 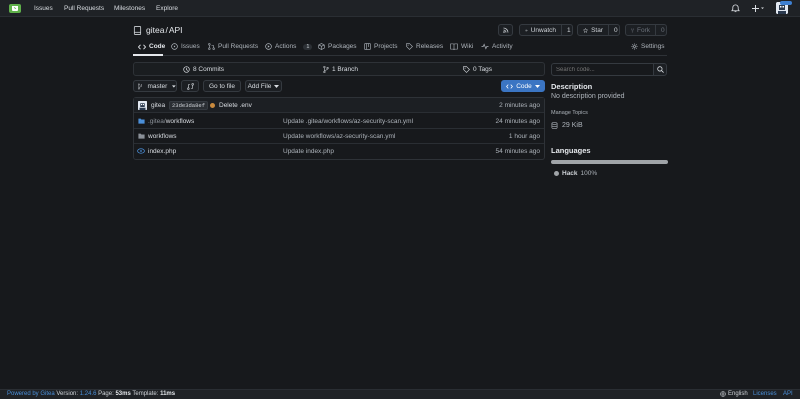 What do you see at coordinates (367, 46) in the screenshot?
I see `project-icon` at bounding box center [367, 46].